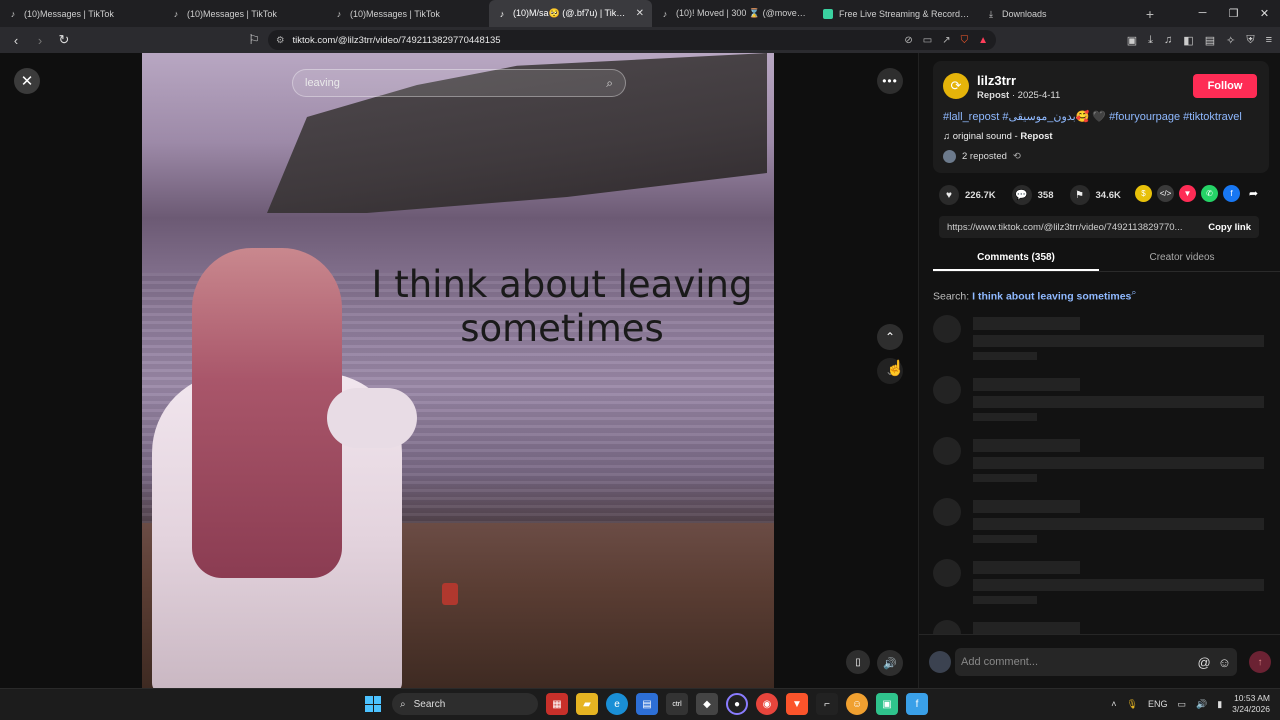  What do you see at coordinates (1150, 14) in the screenshot?
I see `new-tab-button: +` at bounding box center [1150, 14].